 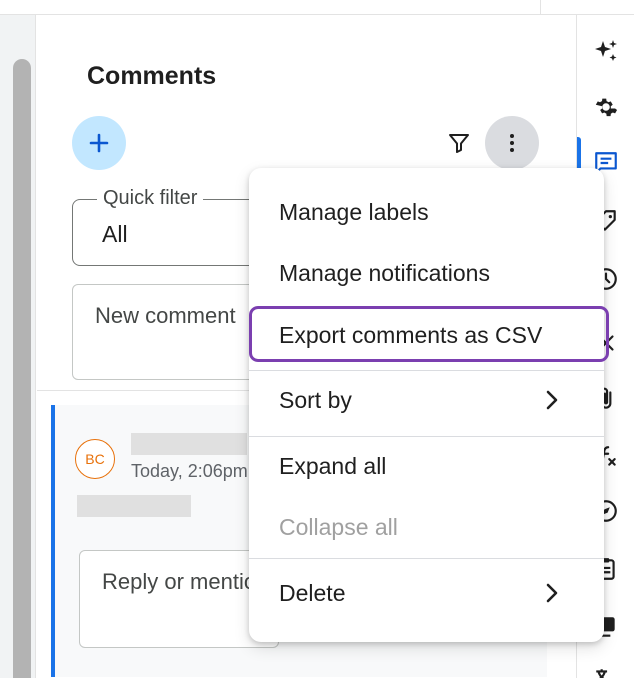 I want to click on author-name-redacted, so click(x=189, y=444).